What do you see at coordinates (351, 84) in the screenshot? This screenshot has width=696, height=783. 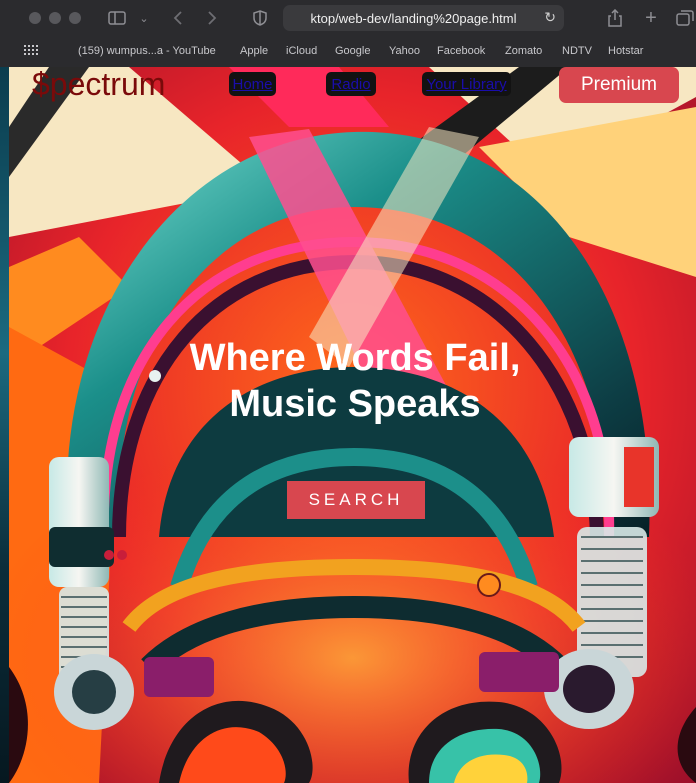 I see `nav-radio-link: Radio` at bounding box center [351, 84].